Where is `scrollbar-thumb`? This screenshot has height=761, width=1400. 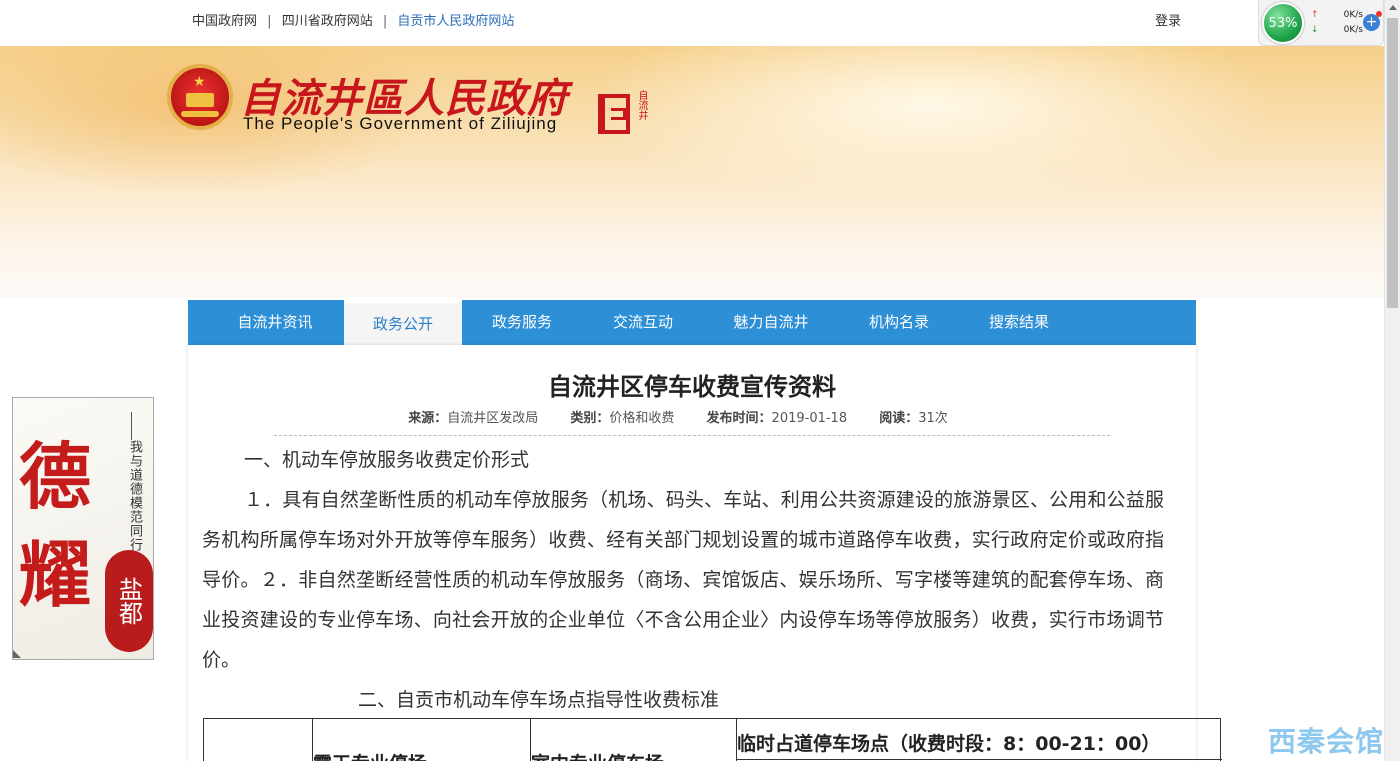
scrollbar-thumb is located at coordinates (1392, 163).